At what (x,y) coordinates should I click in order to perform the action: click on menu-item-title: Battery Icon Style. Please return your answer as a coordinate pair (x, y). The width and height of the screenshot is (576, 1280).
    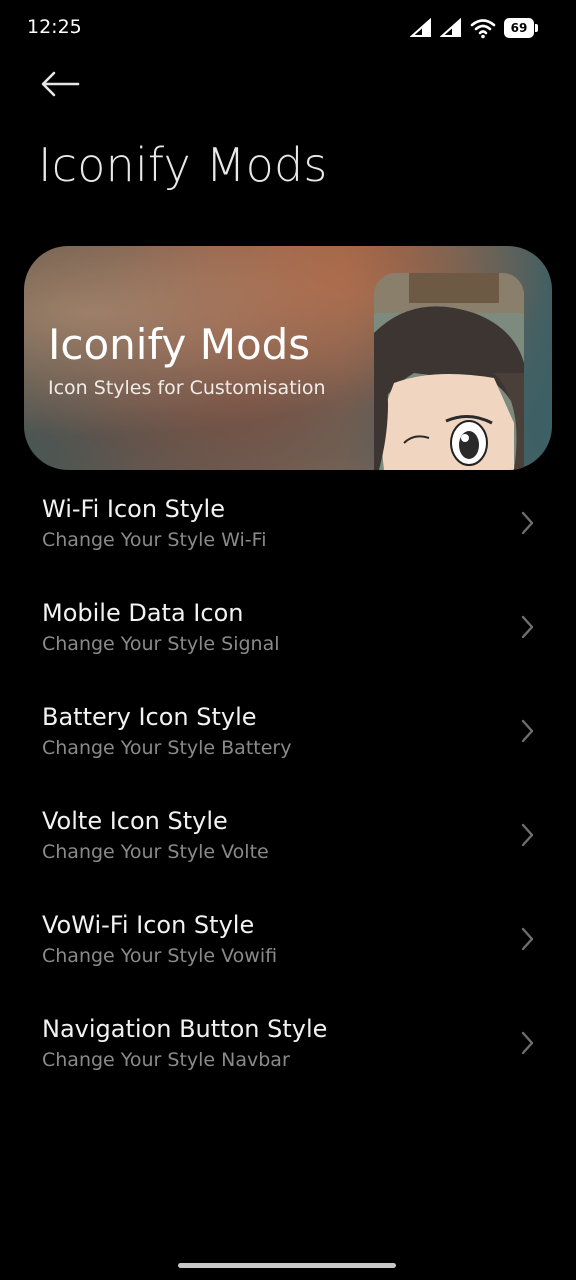
    Looking at the image, I should click on (149, 717).